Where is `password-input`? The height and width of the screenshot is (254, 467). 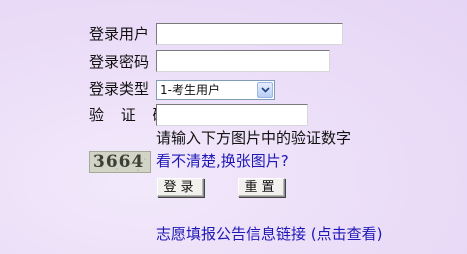
password-input is located at coordinates (243, 61).